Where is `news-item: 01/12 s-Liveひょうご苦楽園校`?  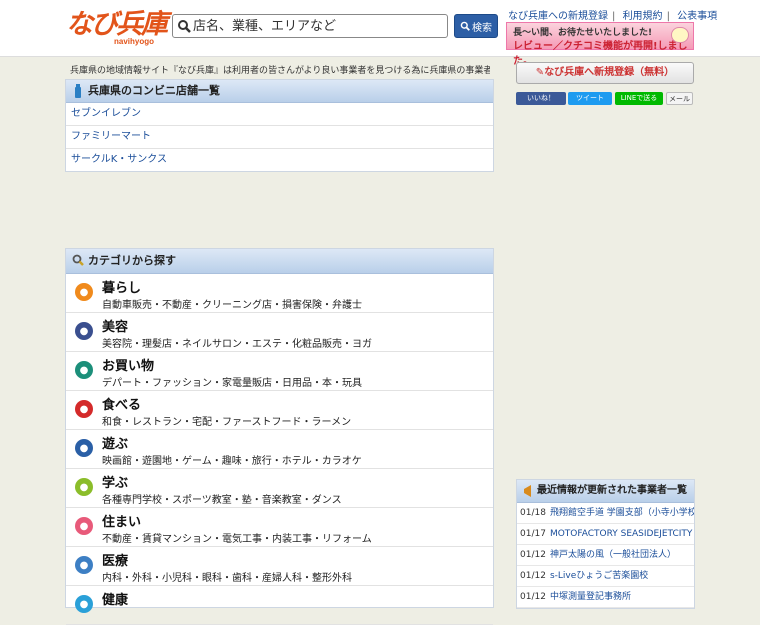
news-item: 01/12 s-Liveひょうご苦楽園校 is located at coordinates (605, 576).